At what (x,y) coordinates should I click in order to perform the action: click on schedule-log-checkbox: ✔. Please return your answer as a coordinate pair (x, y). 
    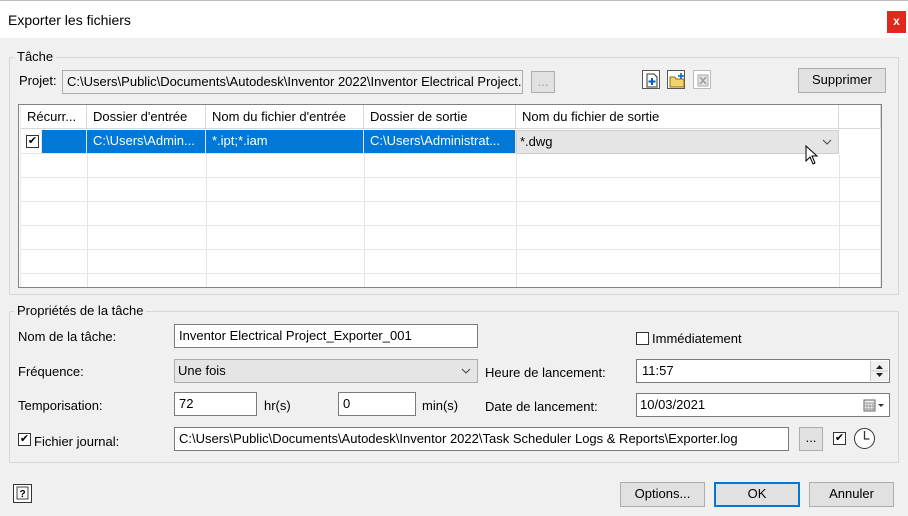
    Looking at the image, I should click on (839, 438).